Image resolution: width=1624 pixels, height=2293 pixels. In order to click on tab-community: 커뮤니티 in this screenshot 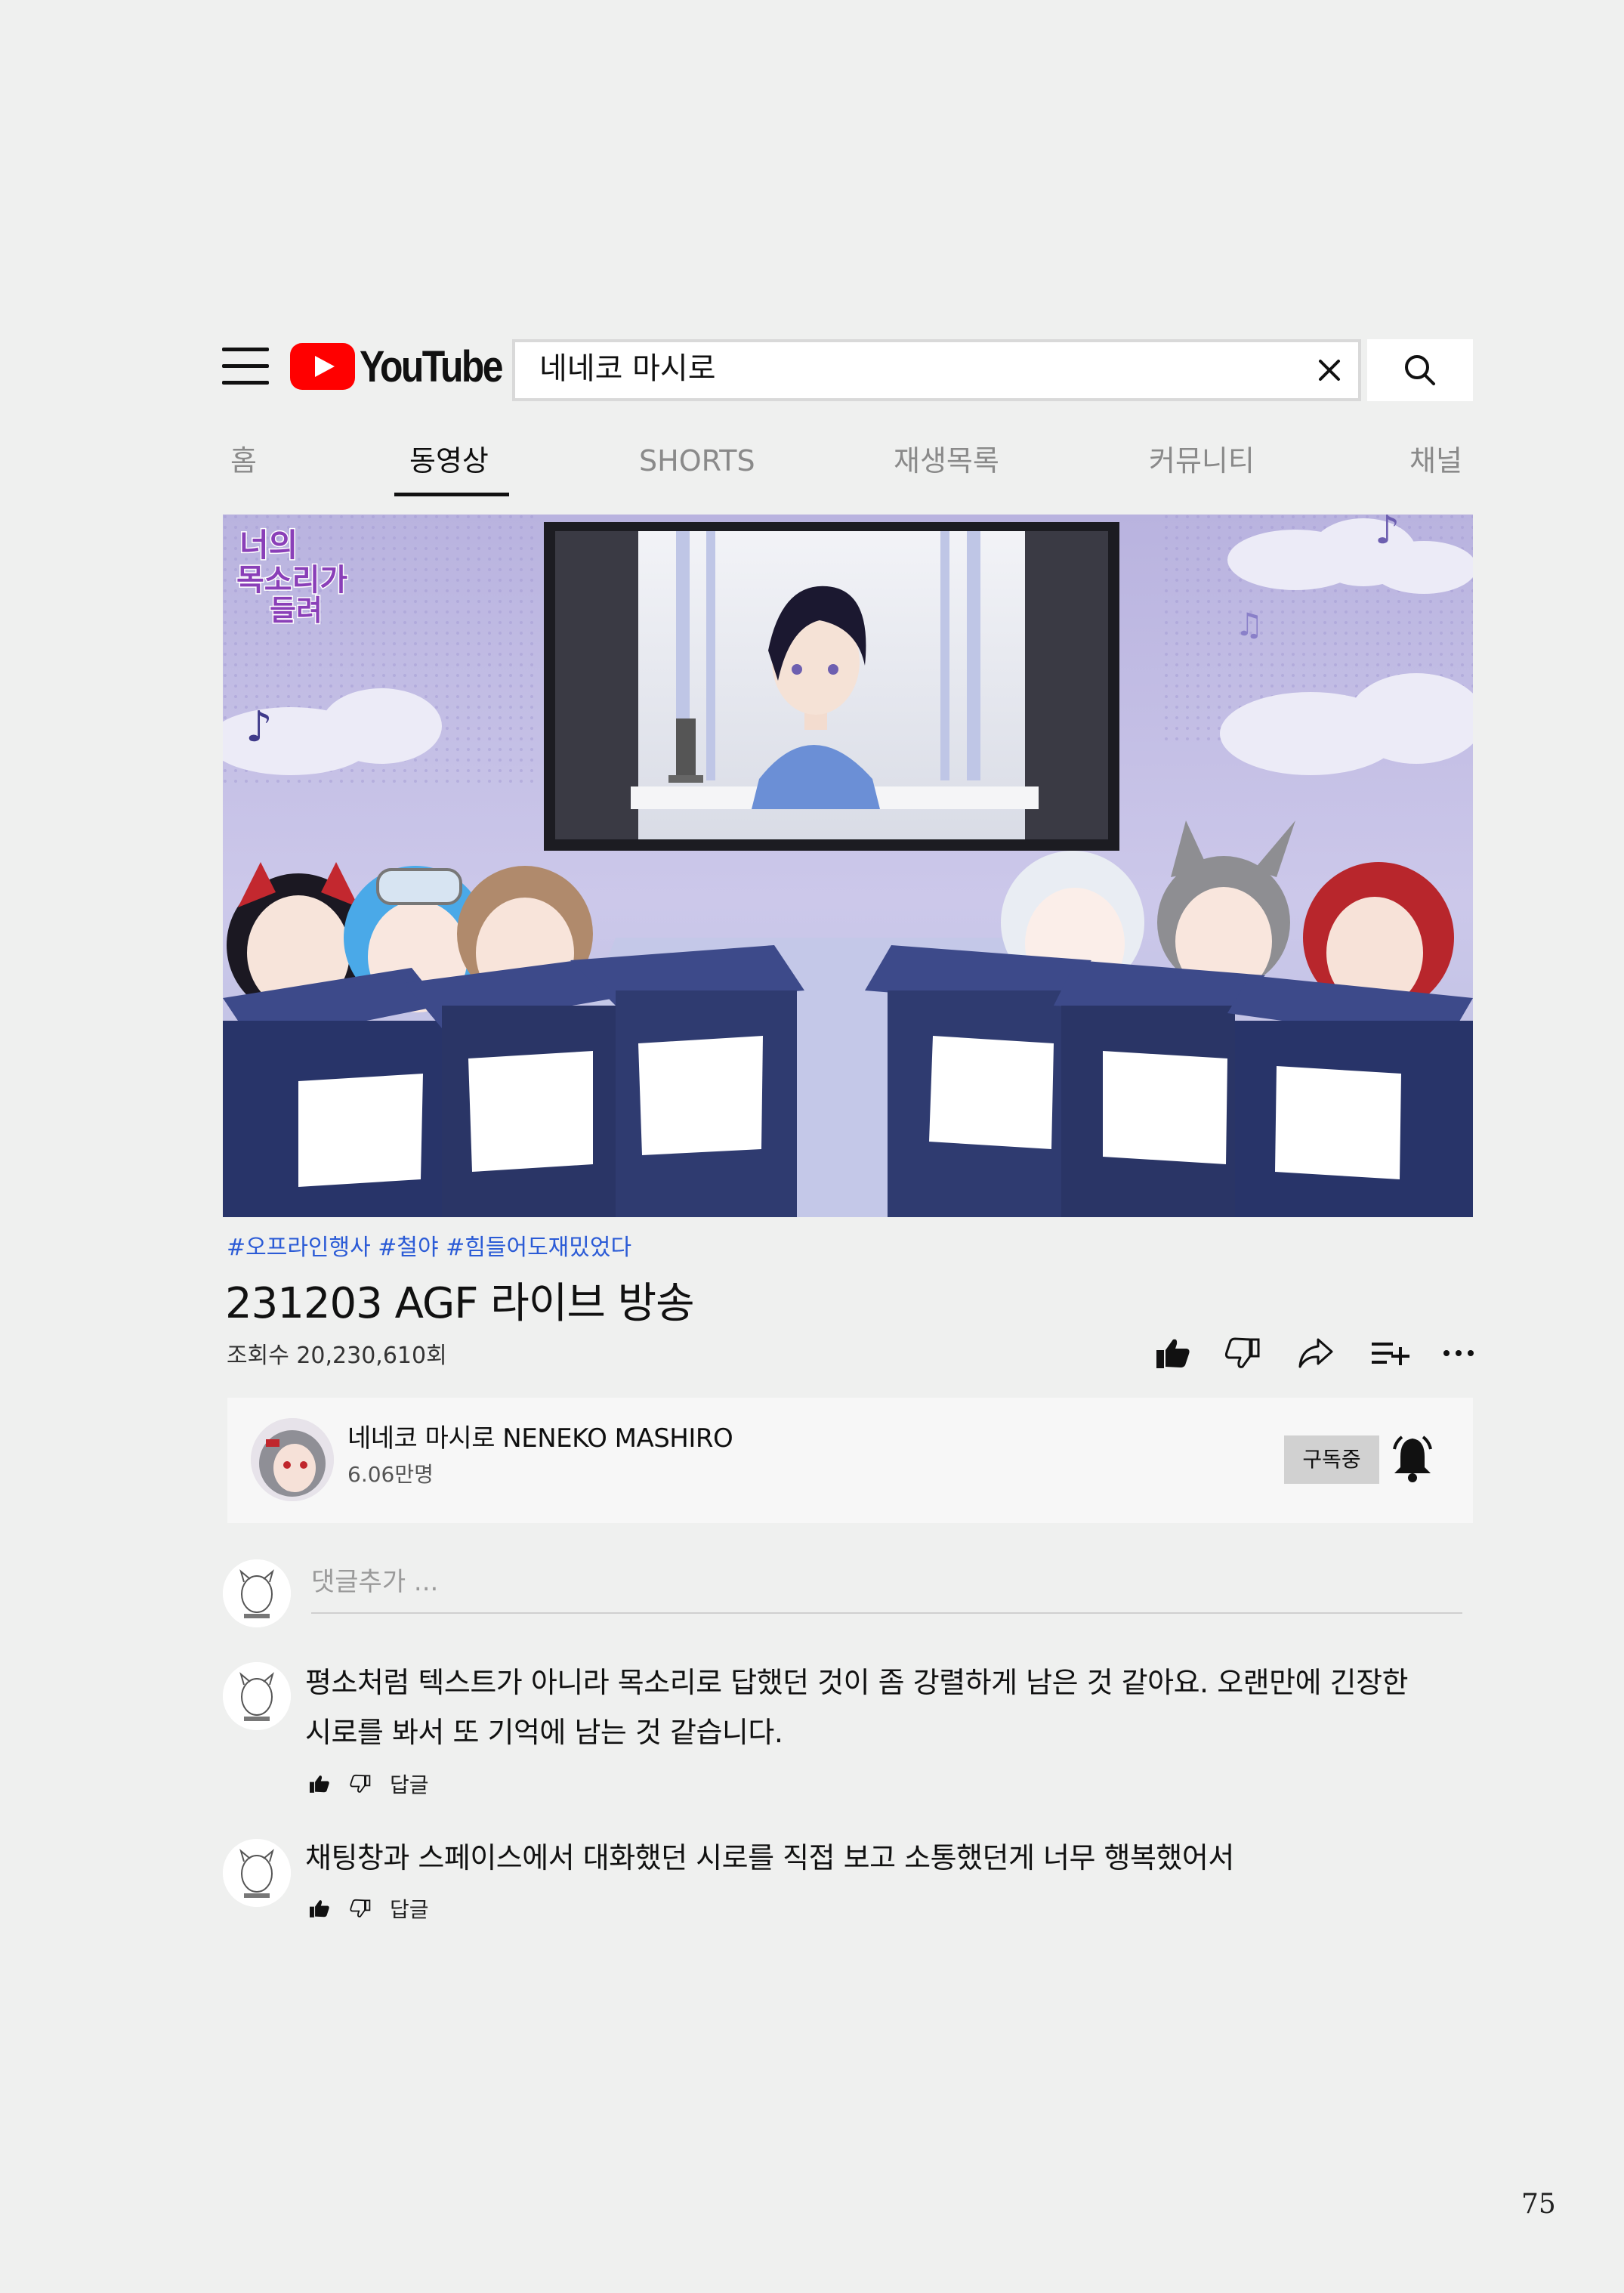, I will do `click(1202, 461)`.